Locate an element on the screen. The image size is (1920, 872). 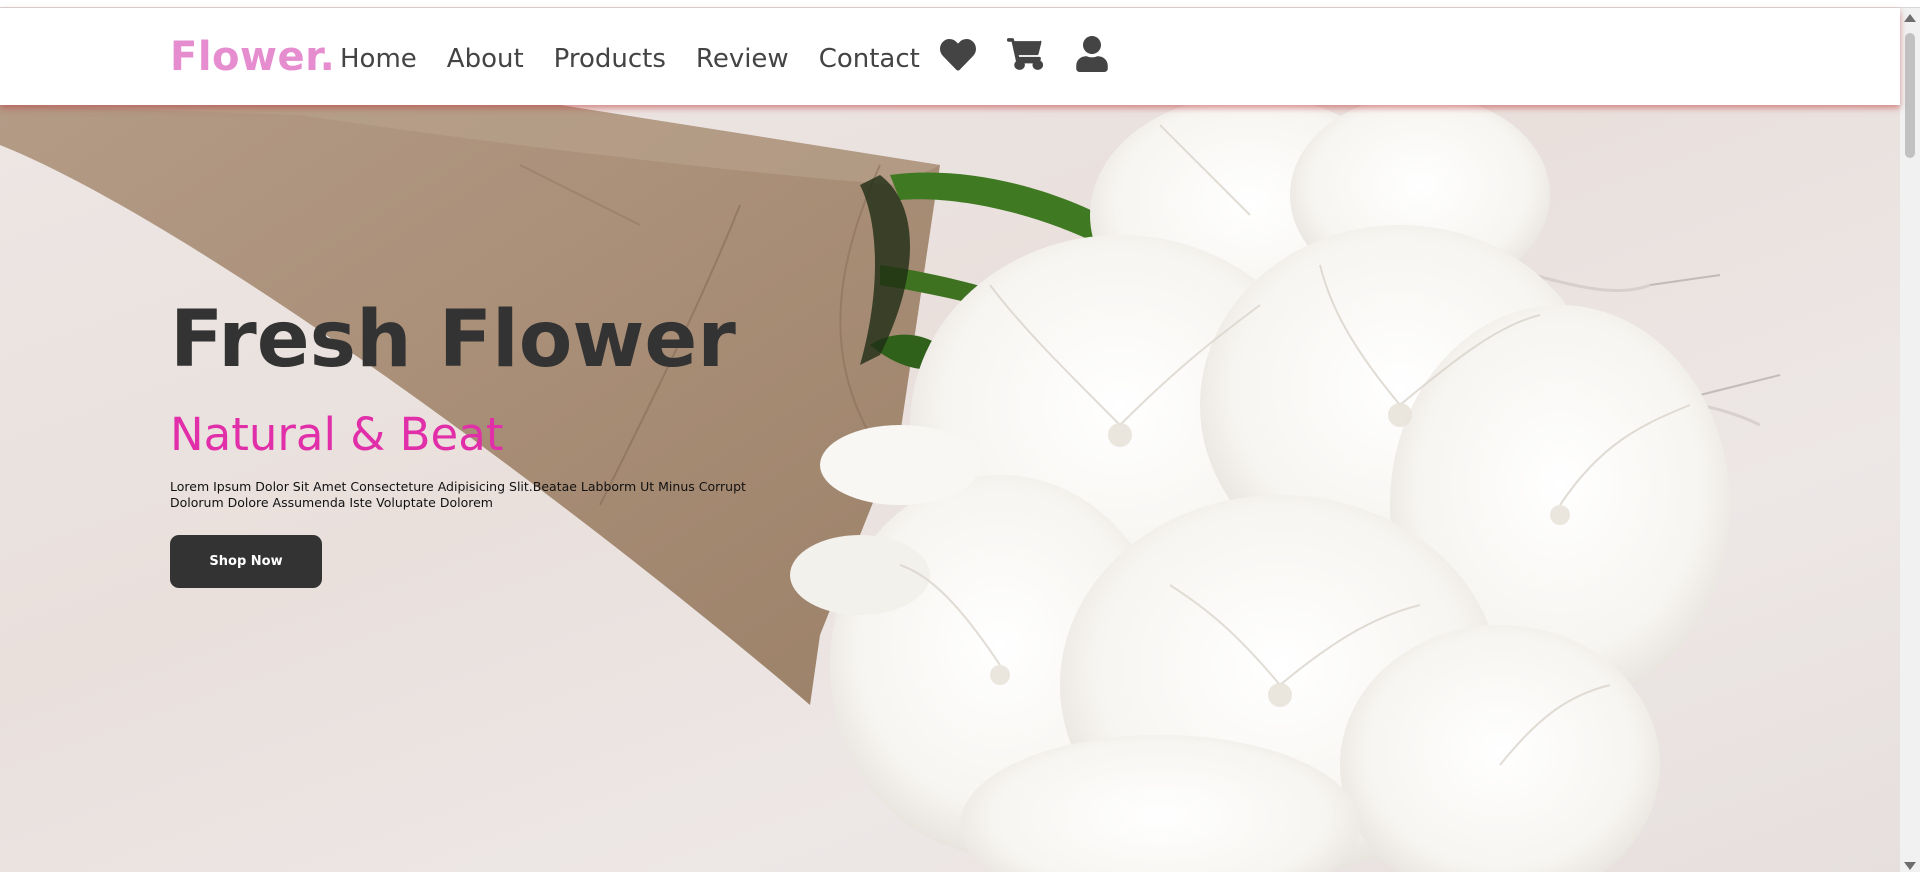
nav-home: Home is located at coordinates (378, 59).